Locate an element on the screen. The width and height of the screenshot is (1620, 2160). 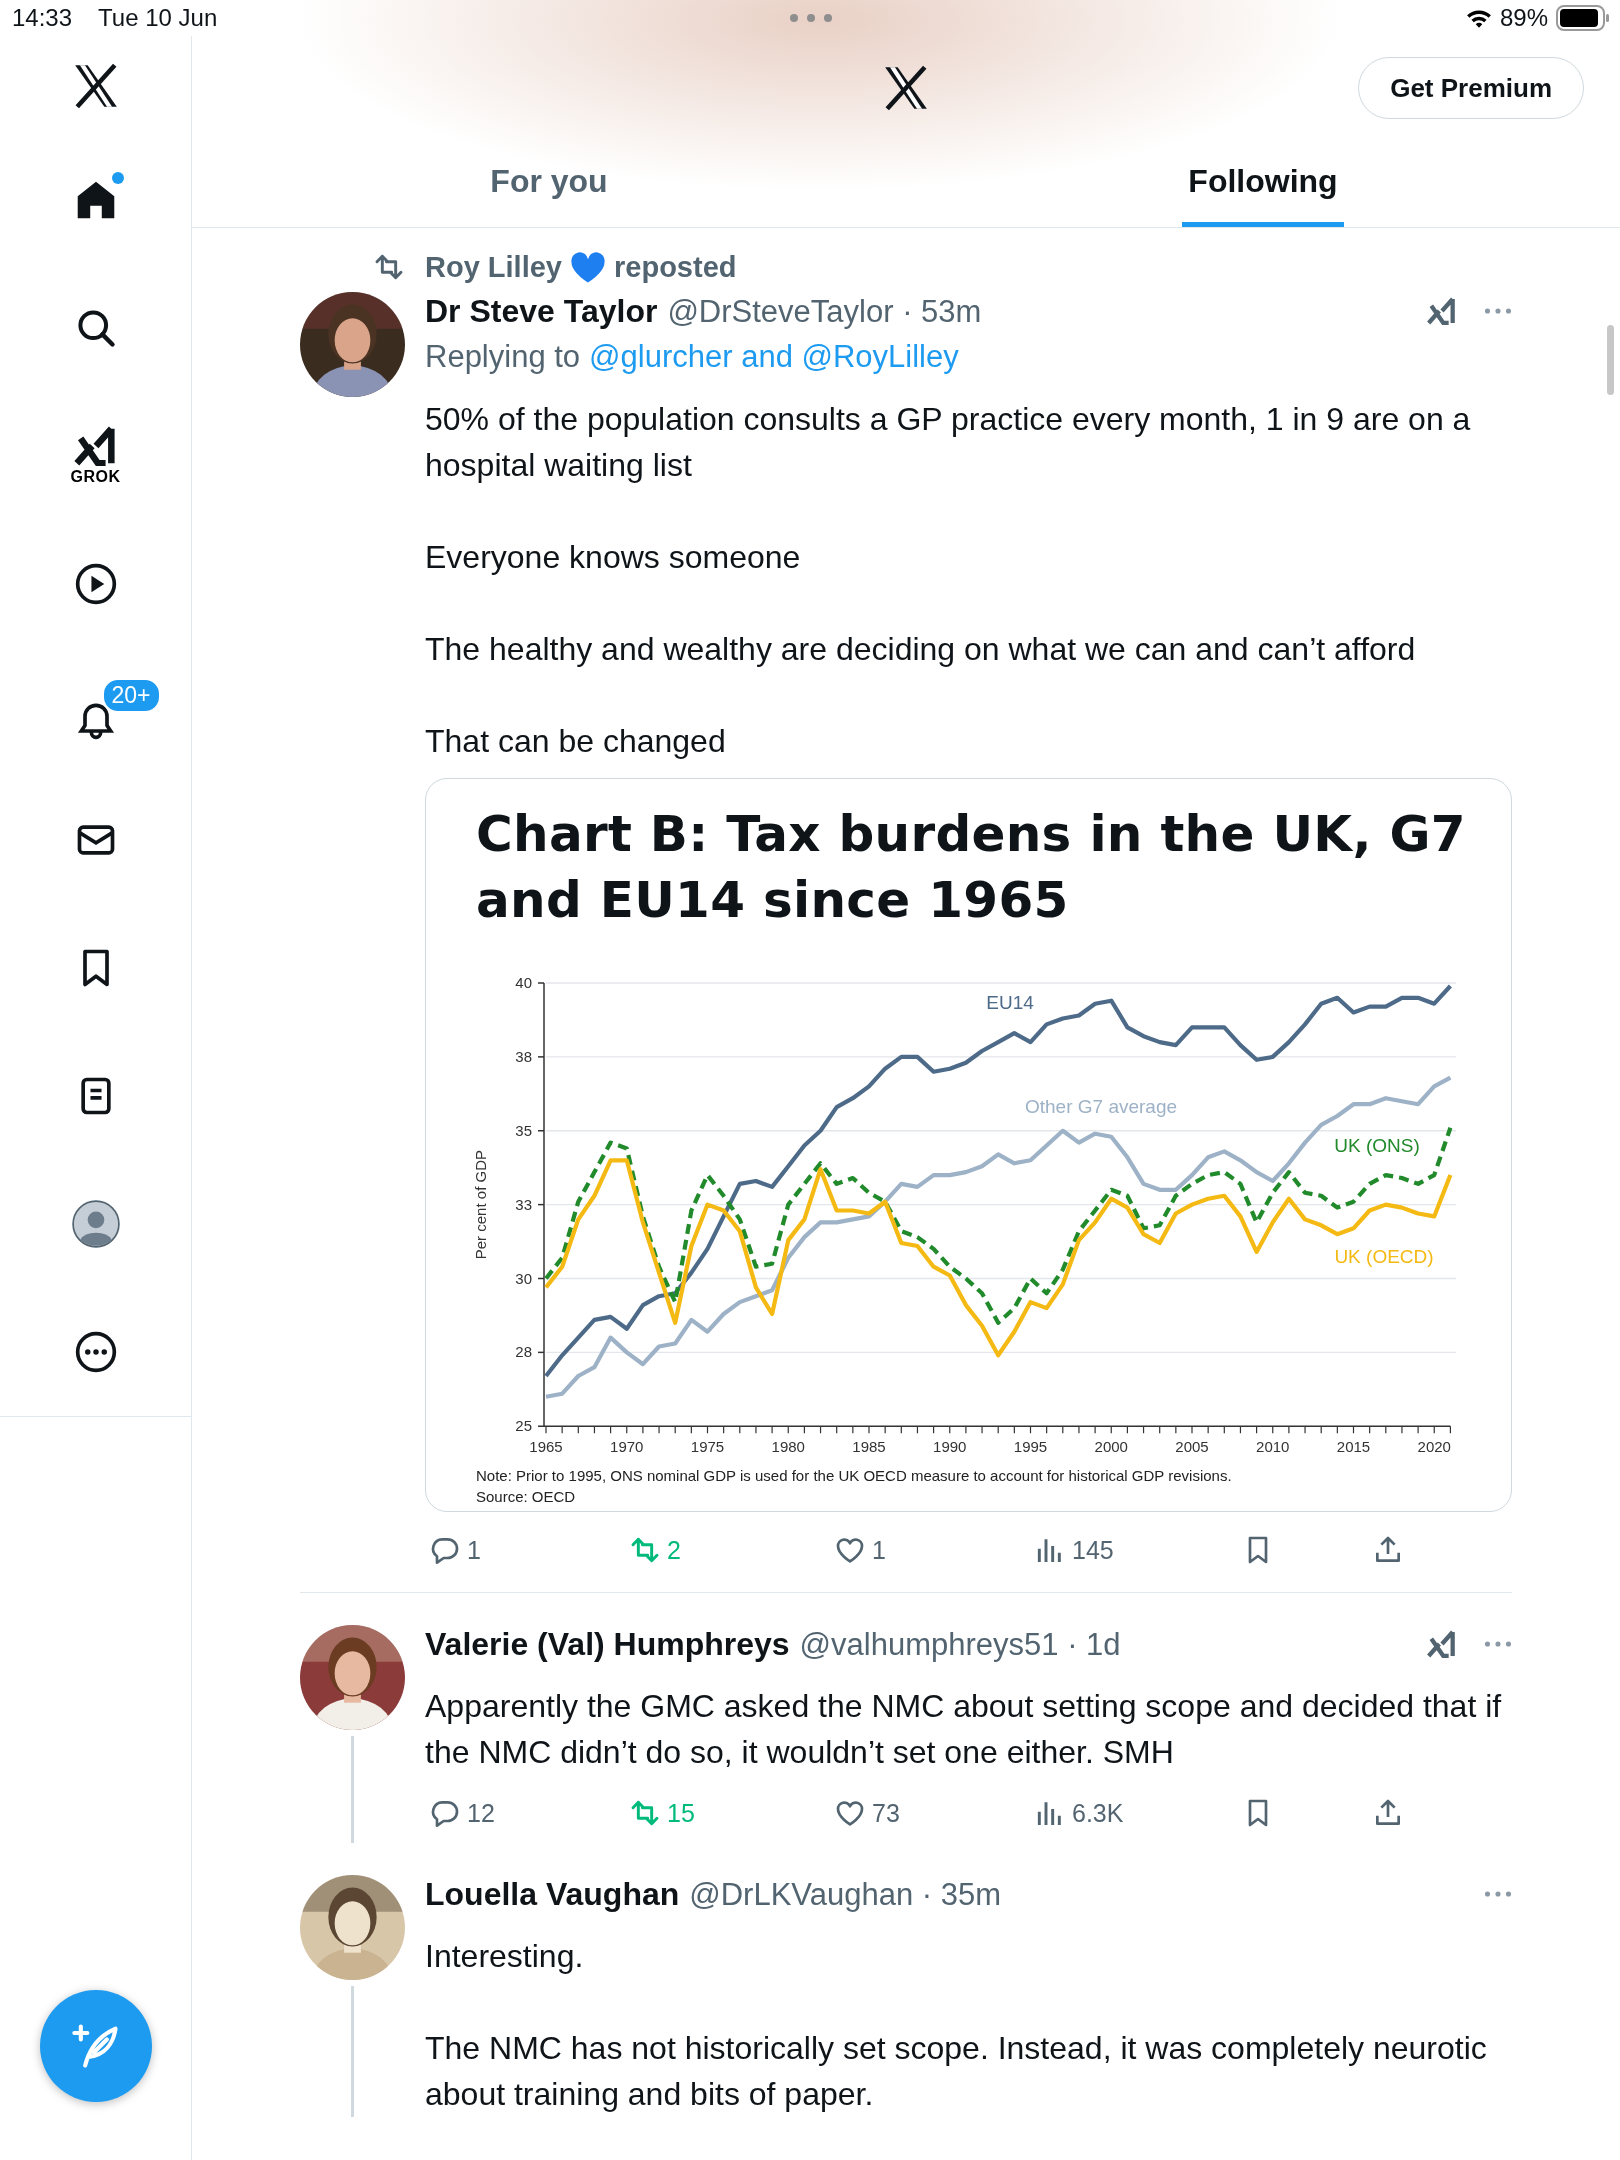
avatar-icon is located at coordinates (95, 1224).